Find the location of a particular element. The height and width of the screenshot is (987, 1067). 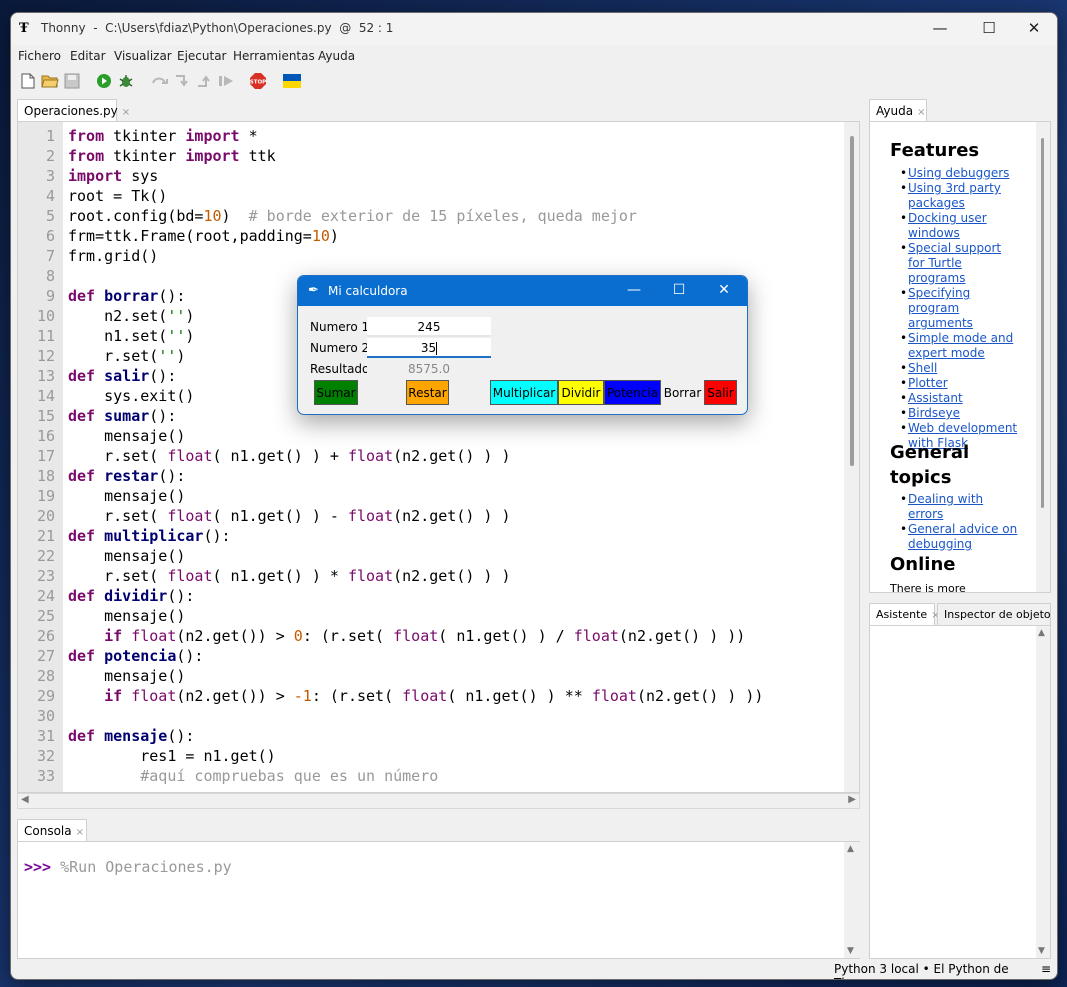

help-scroll-thumb is located at coordinates (1042, 323).